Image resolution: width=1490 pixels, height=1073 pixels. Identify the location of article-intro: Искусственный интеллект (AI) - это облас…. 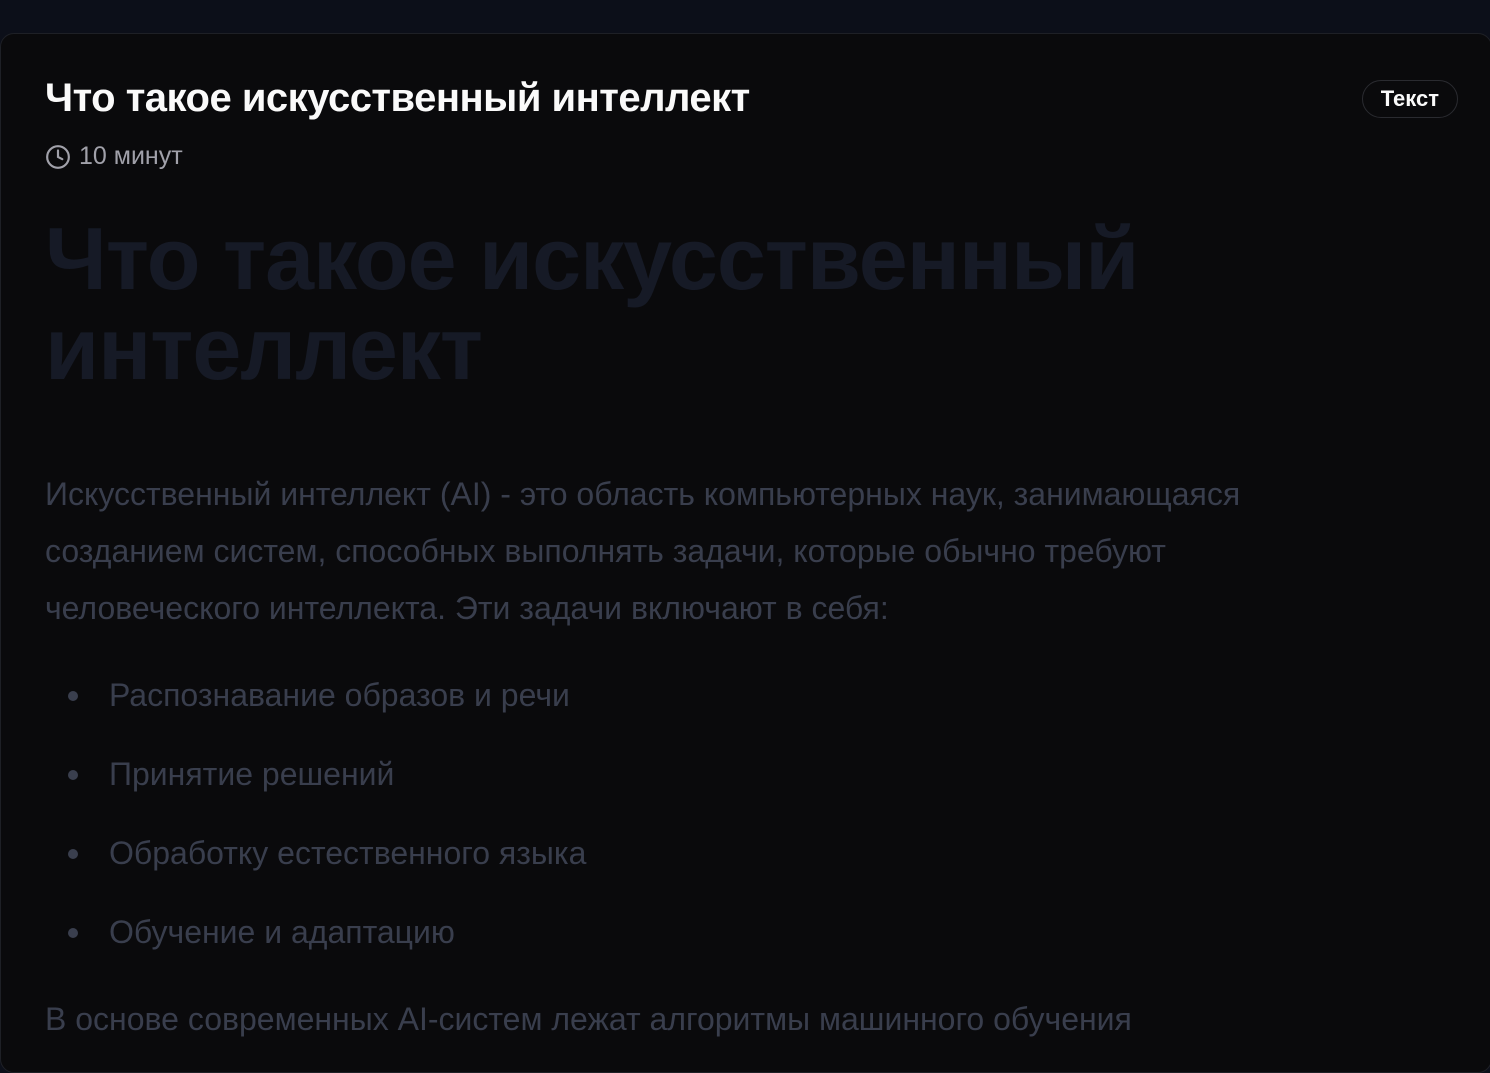
(643, 551).